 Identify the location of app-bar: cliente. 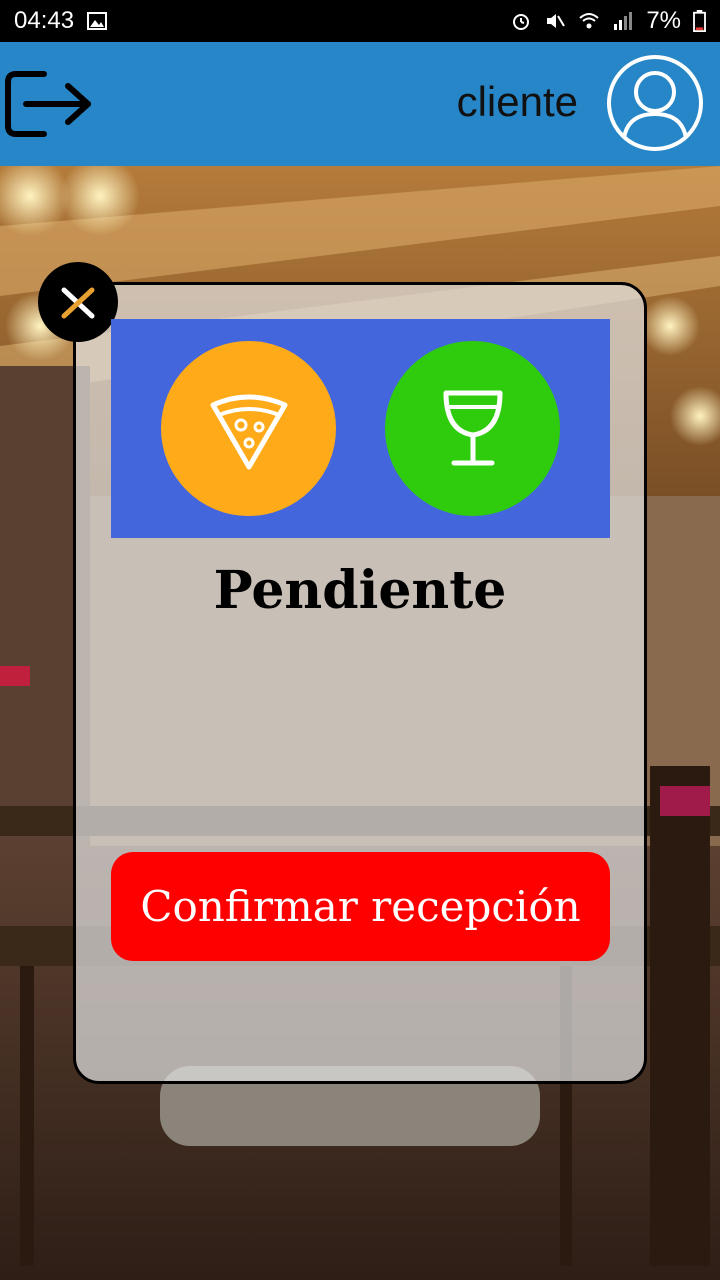
(360, 104).